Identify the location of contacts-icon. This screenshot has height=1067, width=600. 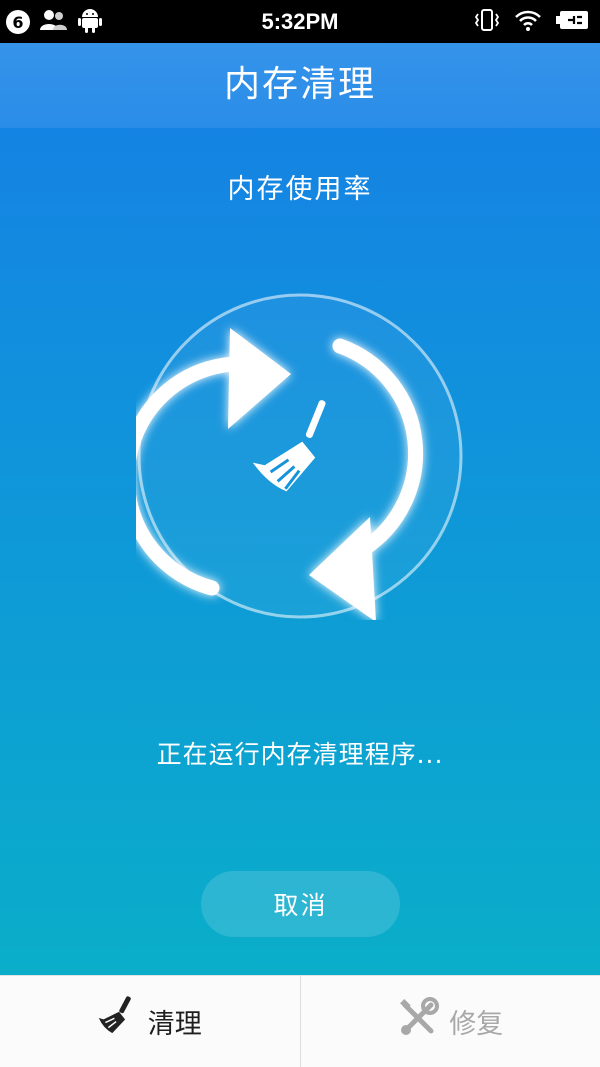
(54, 22).